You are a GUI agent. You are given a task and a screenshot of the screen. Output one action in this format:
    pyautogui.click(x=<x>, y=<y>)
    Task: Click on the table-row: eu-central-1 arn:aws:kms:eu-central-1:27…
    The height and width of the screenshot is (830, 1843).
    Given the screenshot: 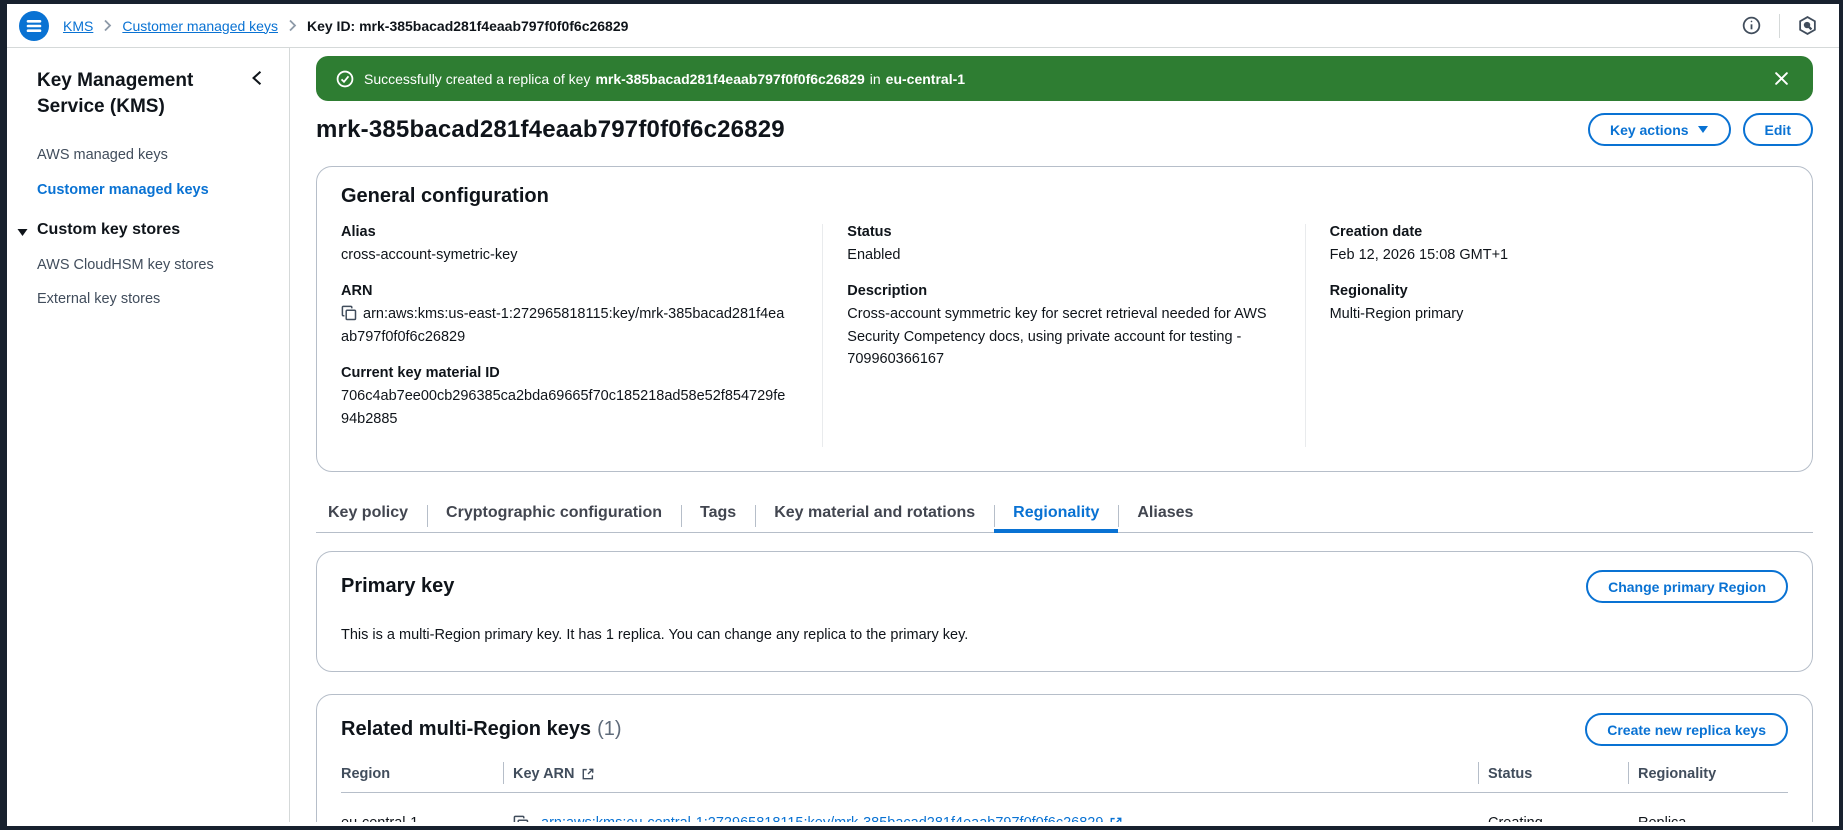 What is the action you would take?
    pyautogui.click(x=1064, y=807)
    